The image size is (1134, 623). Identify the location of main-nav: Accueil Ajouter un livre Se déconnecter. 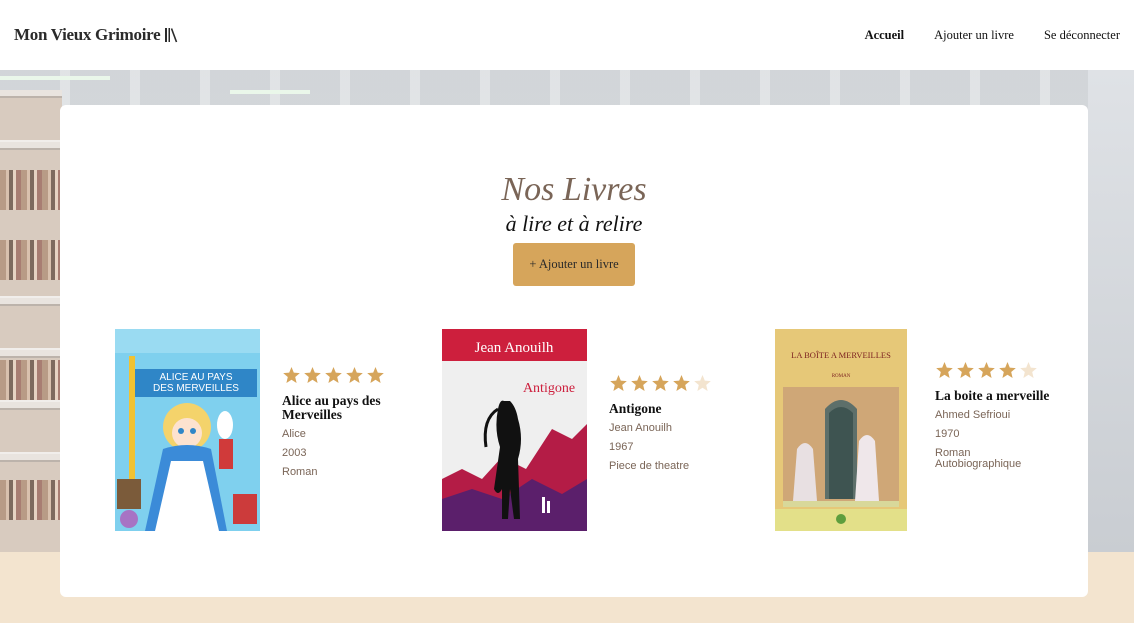
(992, 35).